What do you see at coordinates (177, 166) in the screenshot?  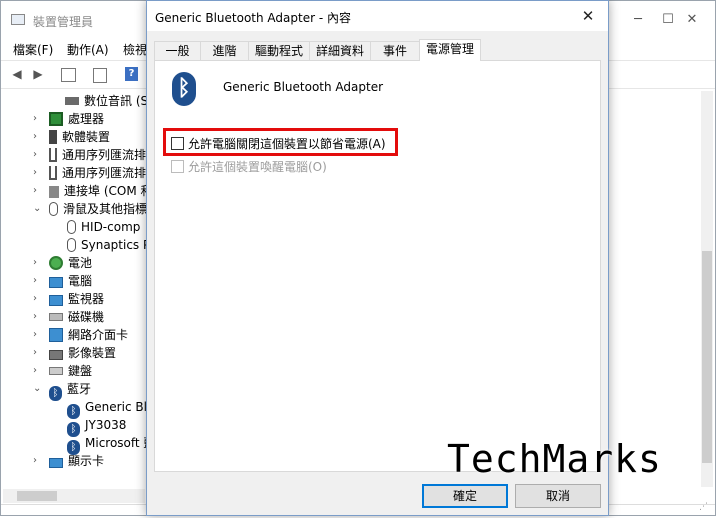 I see `allow-wake-checkbox` at bounding box center [177, 166].